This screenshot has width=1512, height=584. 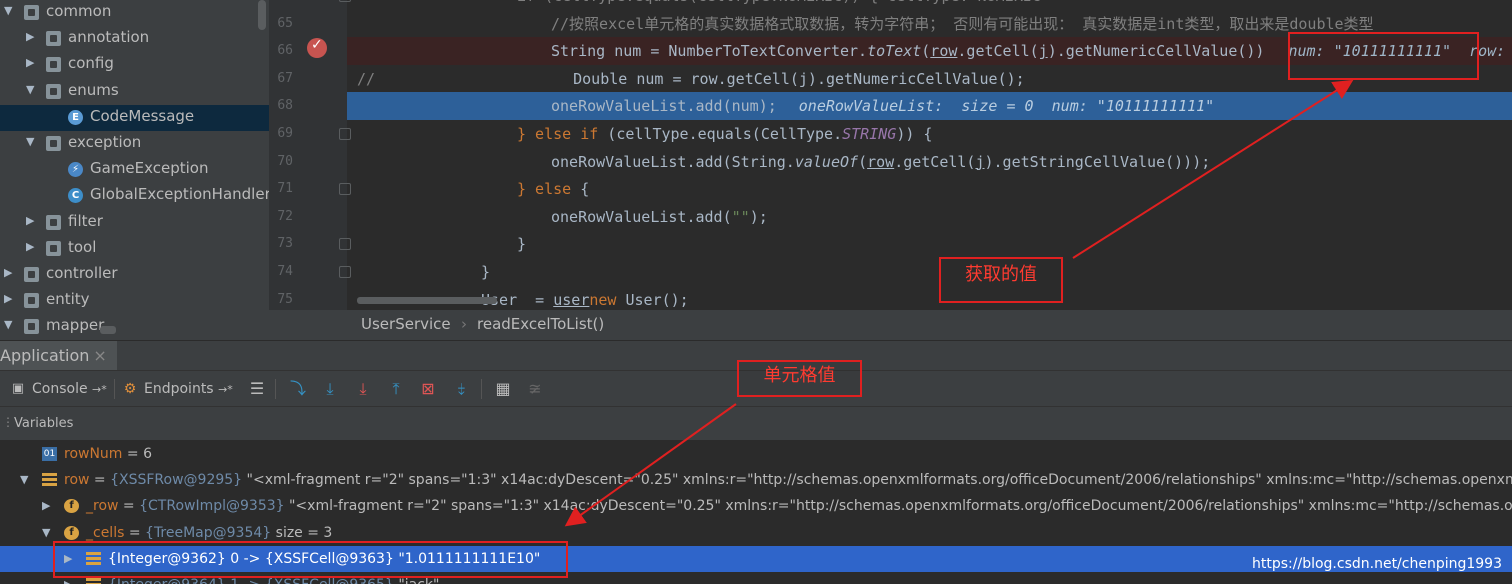 What do you see at coordinates (134, 92) in the screenshot?
I see `tree-item: ▼ enums` at bounding box center [134, 92].